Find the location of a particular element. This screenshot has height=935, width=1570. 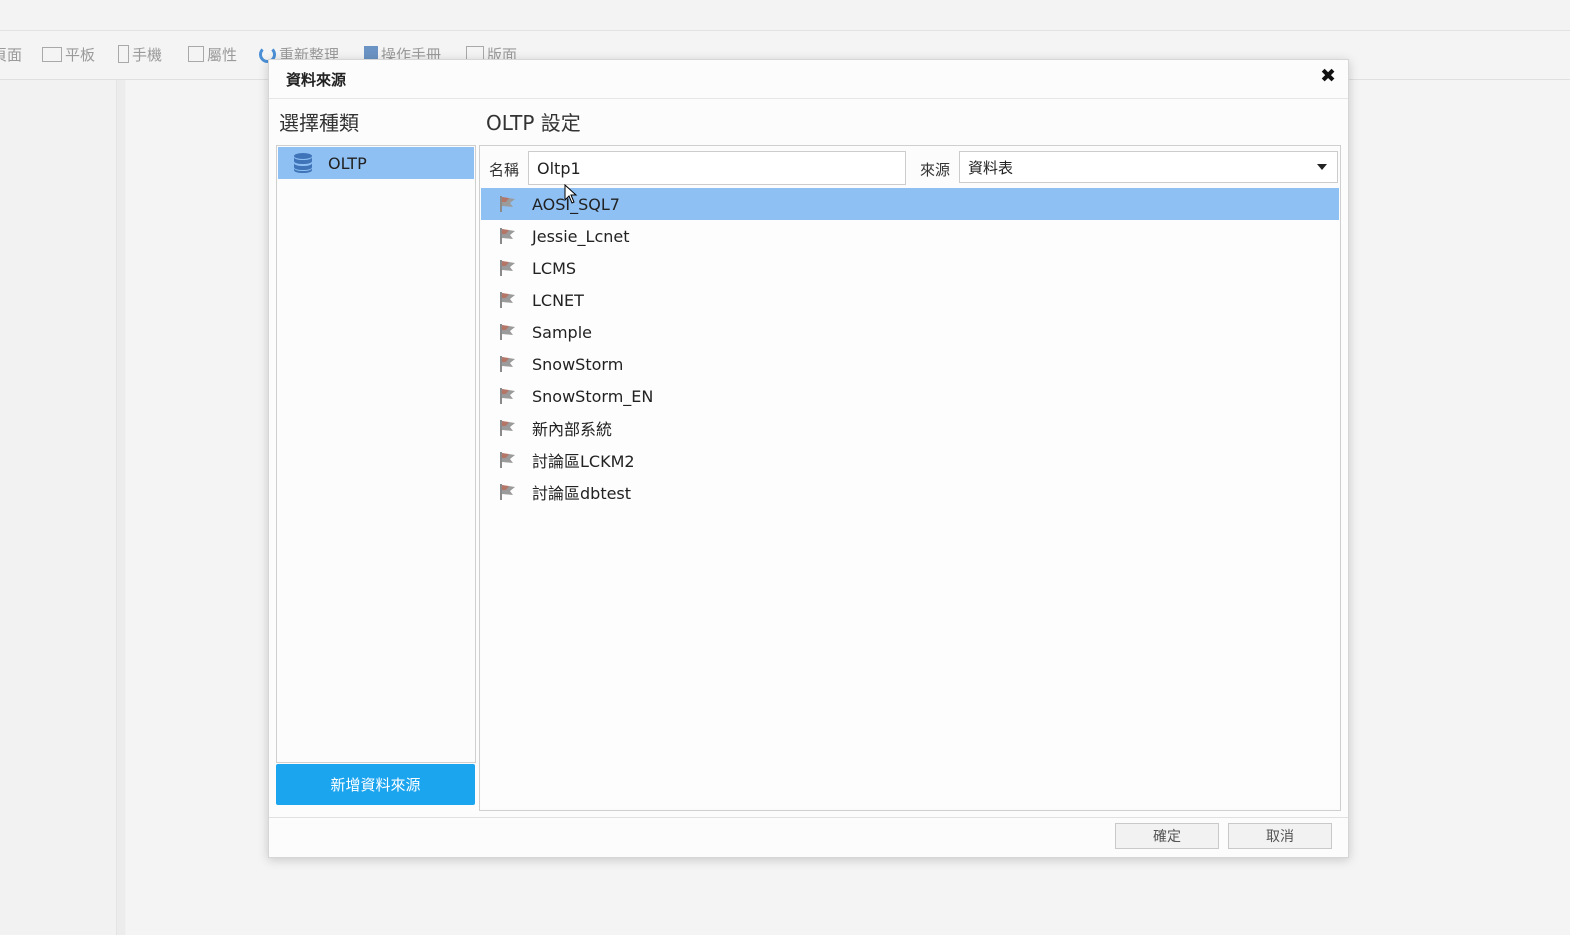

name-input is located at coordinates (717, 168).